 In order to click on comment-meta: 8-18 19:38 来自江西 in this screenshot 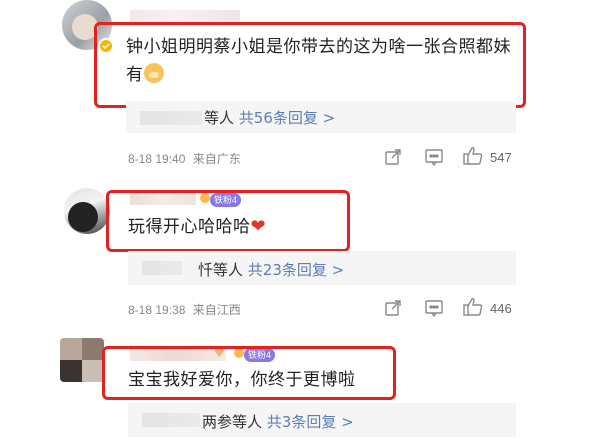, I will do `click(184, 309)`.